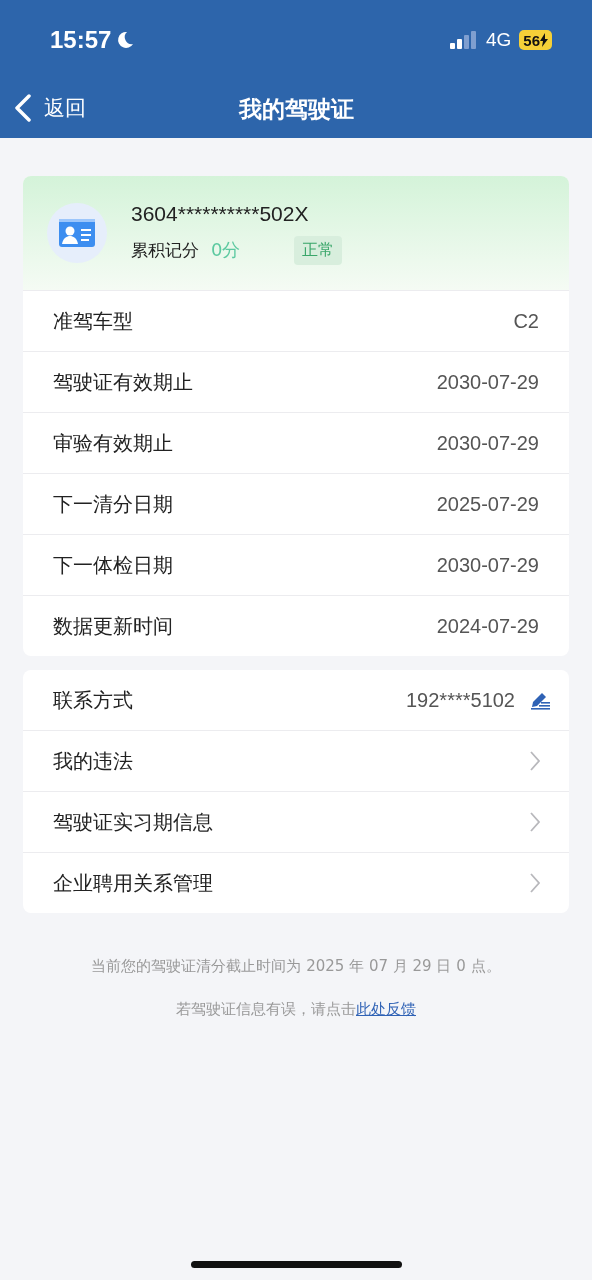 The height and width of the screenshot is (1280, 592). What do you see at coordinates (220, 213) in the screenshot?
I see `license-number: 3604**********502X` at bounding box center [220, 213].